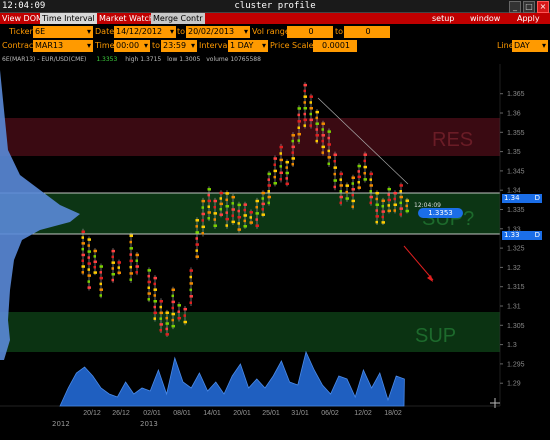  Describe the element at coordinates (22, 18) in the screenshot. I see `tab-view-dom: View DOM` at that location.